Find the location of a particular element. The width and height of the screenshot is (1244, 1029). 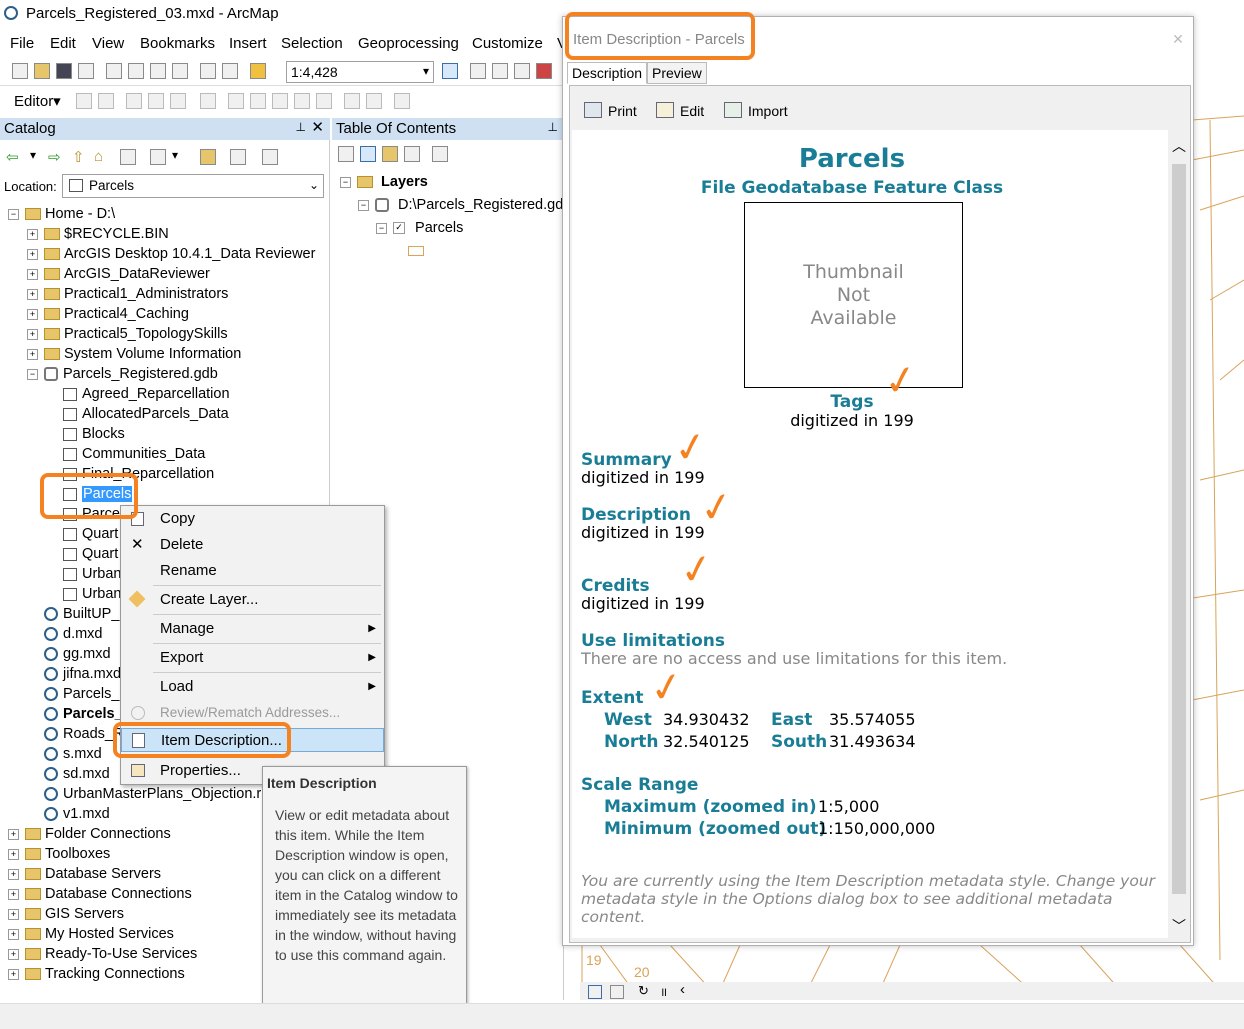

catalog-tree-item: BuiltUP_I is located at coordinates (75, 614).